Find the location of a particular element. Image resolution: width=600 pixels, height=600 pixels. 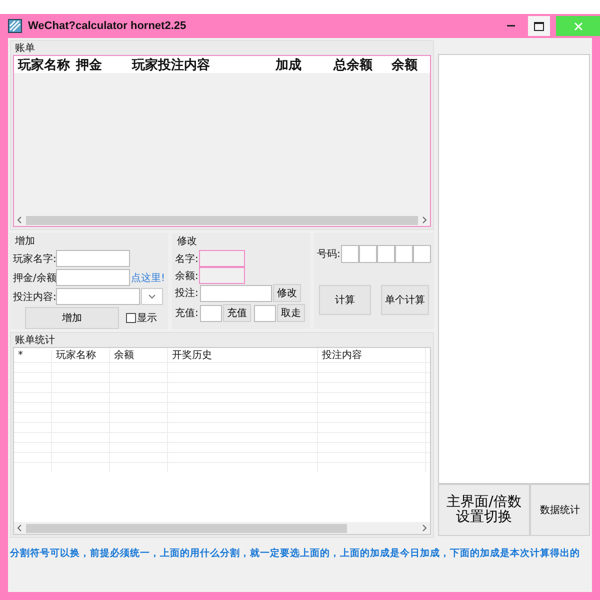

column-header: * is located at coordinates (33, 355).